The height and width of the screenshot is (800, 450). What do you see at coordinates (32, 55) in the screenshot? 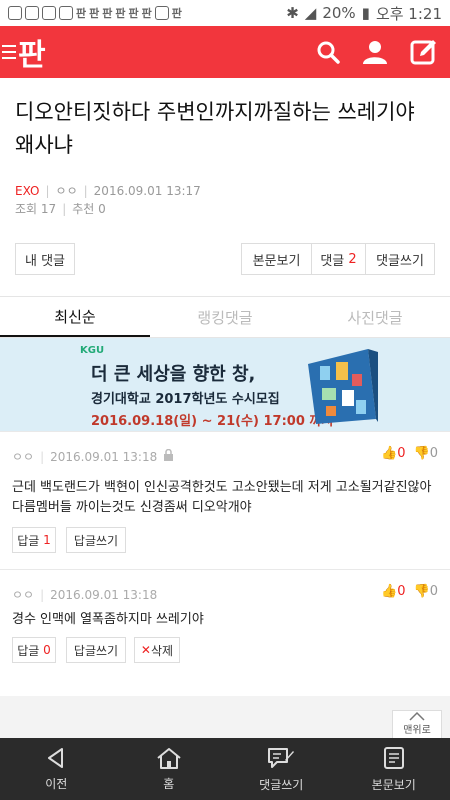
I see `logo: 판` at bounding box center [32, 55].